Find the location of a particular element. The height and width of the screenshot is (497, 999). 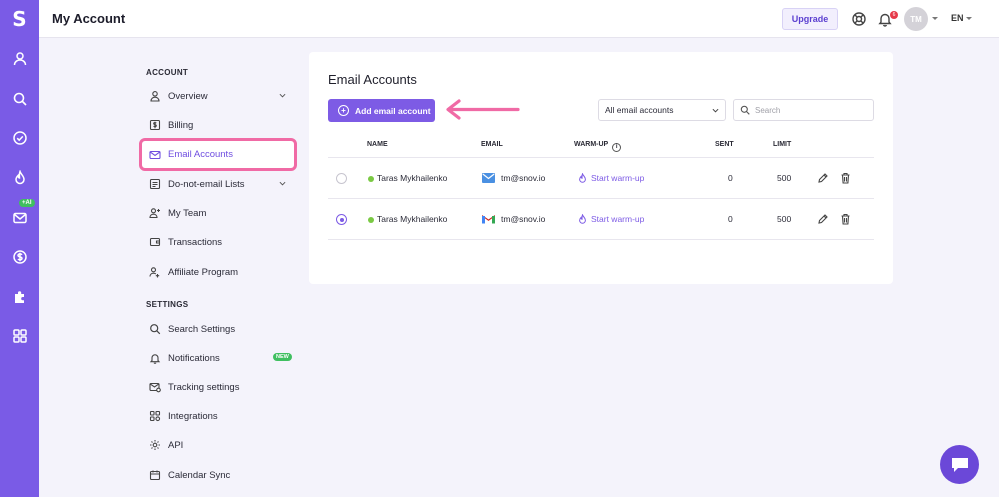

sidebar-item-calendar-sync: Calendar Sync is located at coordinates (218, 475).